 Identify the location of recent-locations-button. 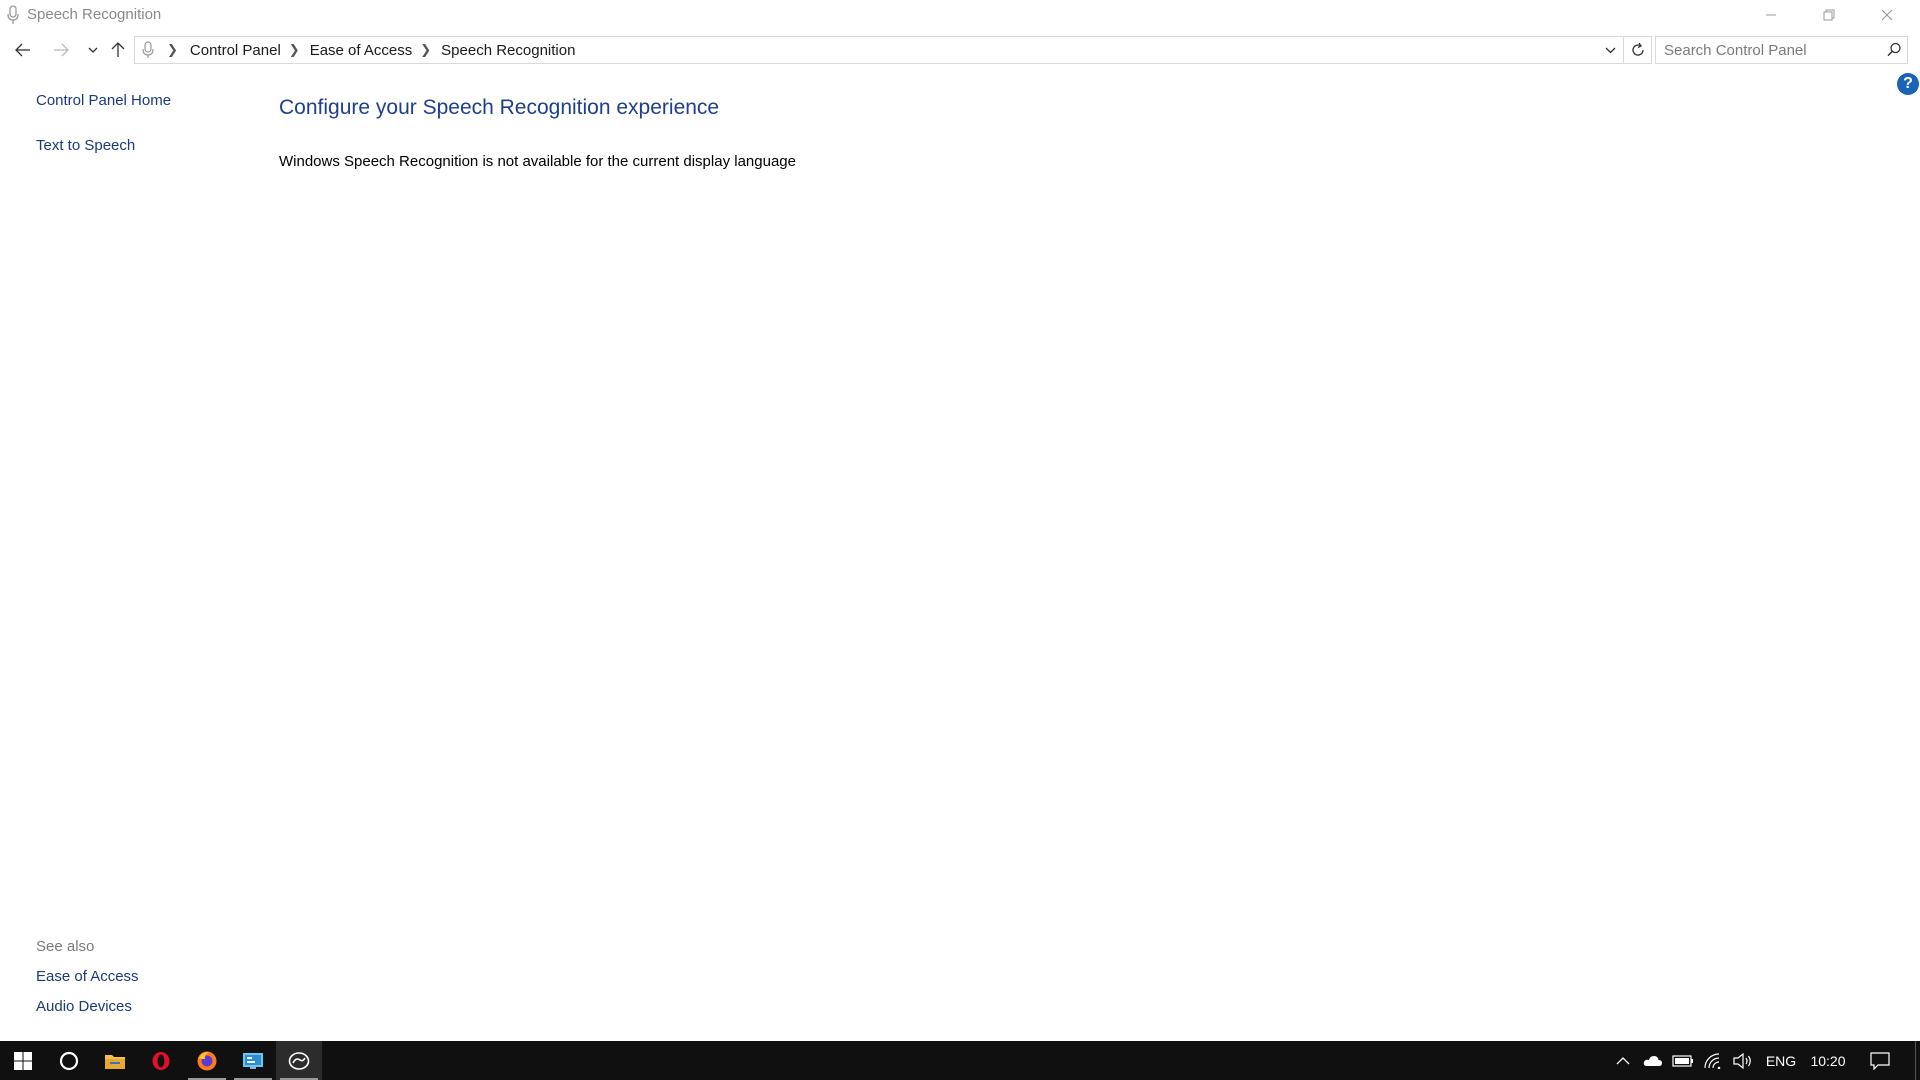
(93, 50).